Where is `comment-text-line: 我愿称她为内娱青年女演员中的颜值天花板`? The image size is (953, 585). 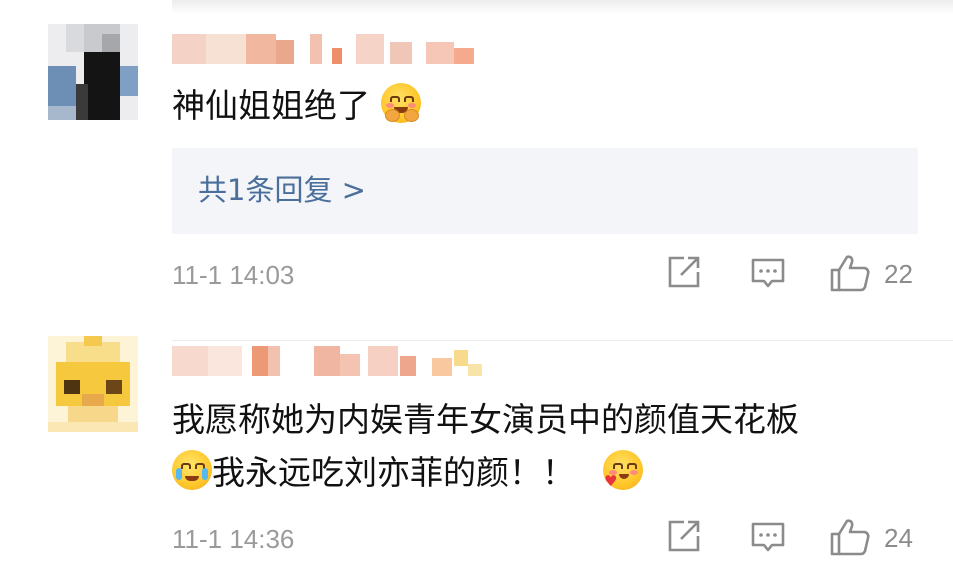
comment-text-line: 我愿称她为内娱青年女演员中的颜值天花板 is located at coordinates (485, 419).